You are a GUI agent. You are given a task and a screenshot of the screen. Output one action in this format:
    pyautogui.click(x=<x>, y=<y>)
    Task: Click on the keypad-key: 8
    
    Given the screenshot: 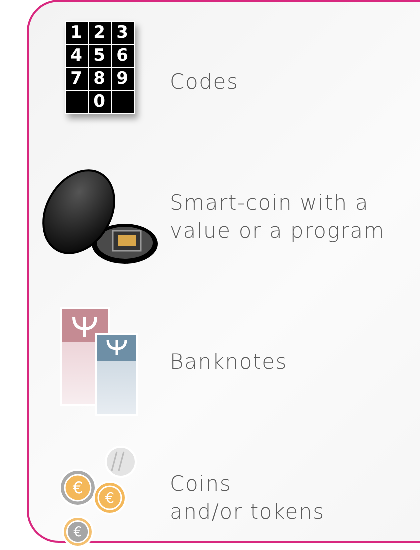 What is the action you would take?
    pyautogui.click(x=99, y=79)
    